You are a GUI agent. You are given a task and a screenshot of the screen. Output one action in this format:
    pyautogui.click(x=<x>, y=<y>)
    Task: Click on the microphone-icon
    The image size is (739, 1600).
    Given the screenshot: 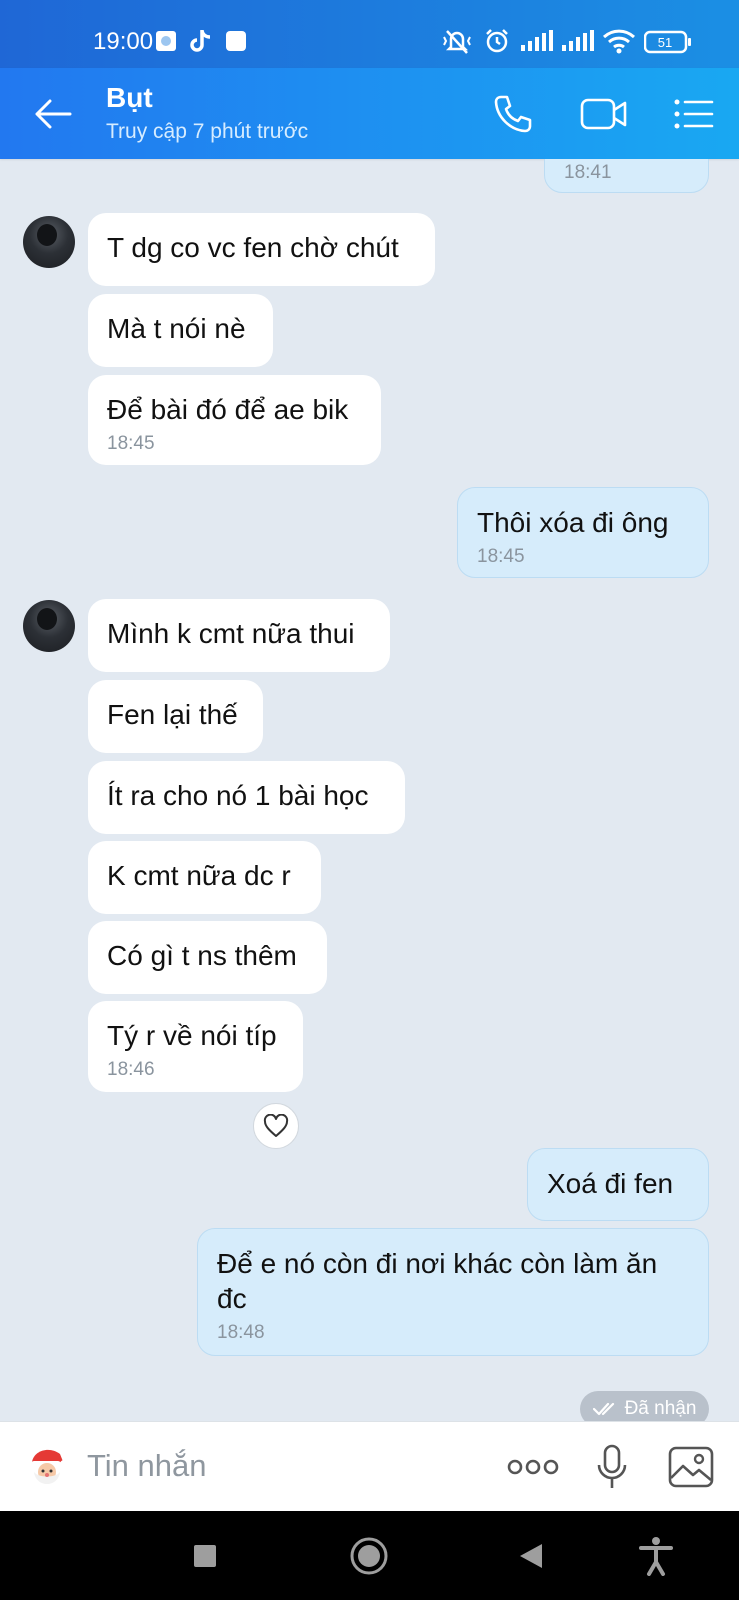 What is the action you would take?
    pyautogui.click(x=612, y=1466)
    